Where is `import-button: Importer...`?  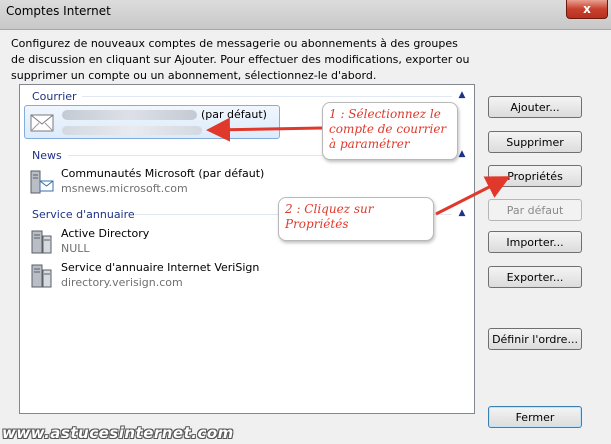
import-button: Importer... is located at coordinates (535, 242).